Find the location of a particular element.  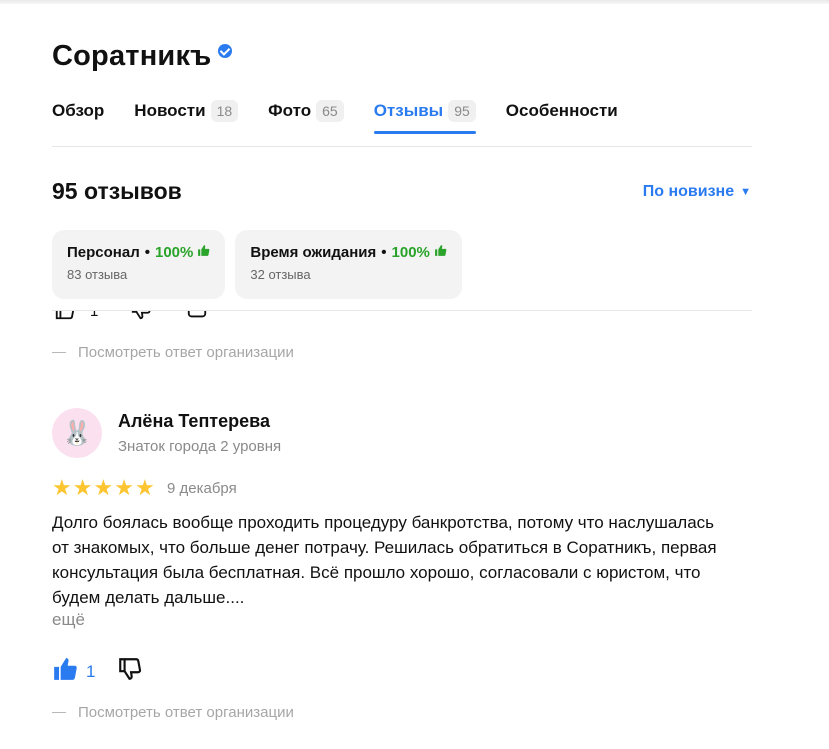

tab-label: Фото is located at coordinates (290, 110).